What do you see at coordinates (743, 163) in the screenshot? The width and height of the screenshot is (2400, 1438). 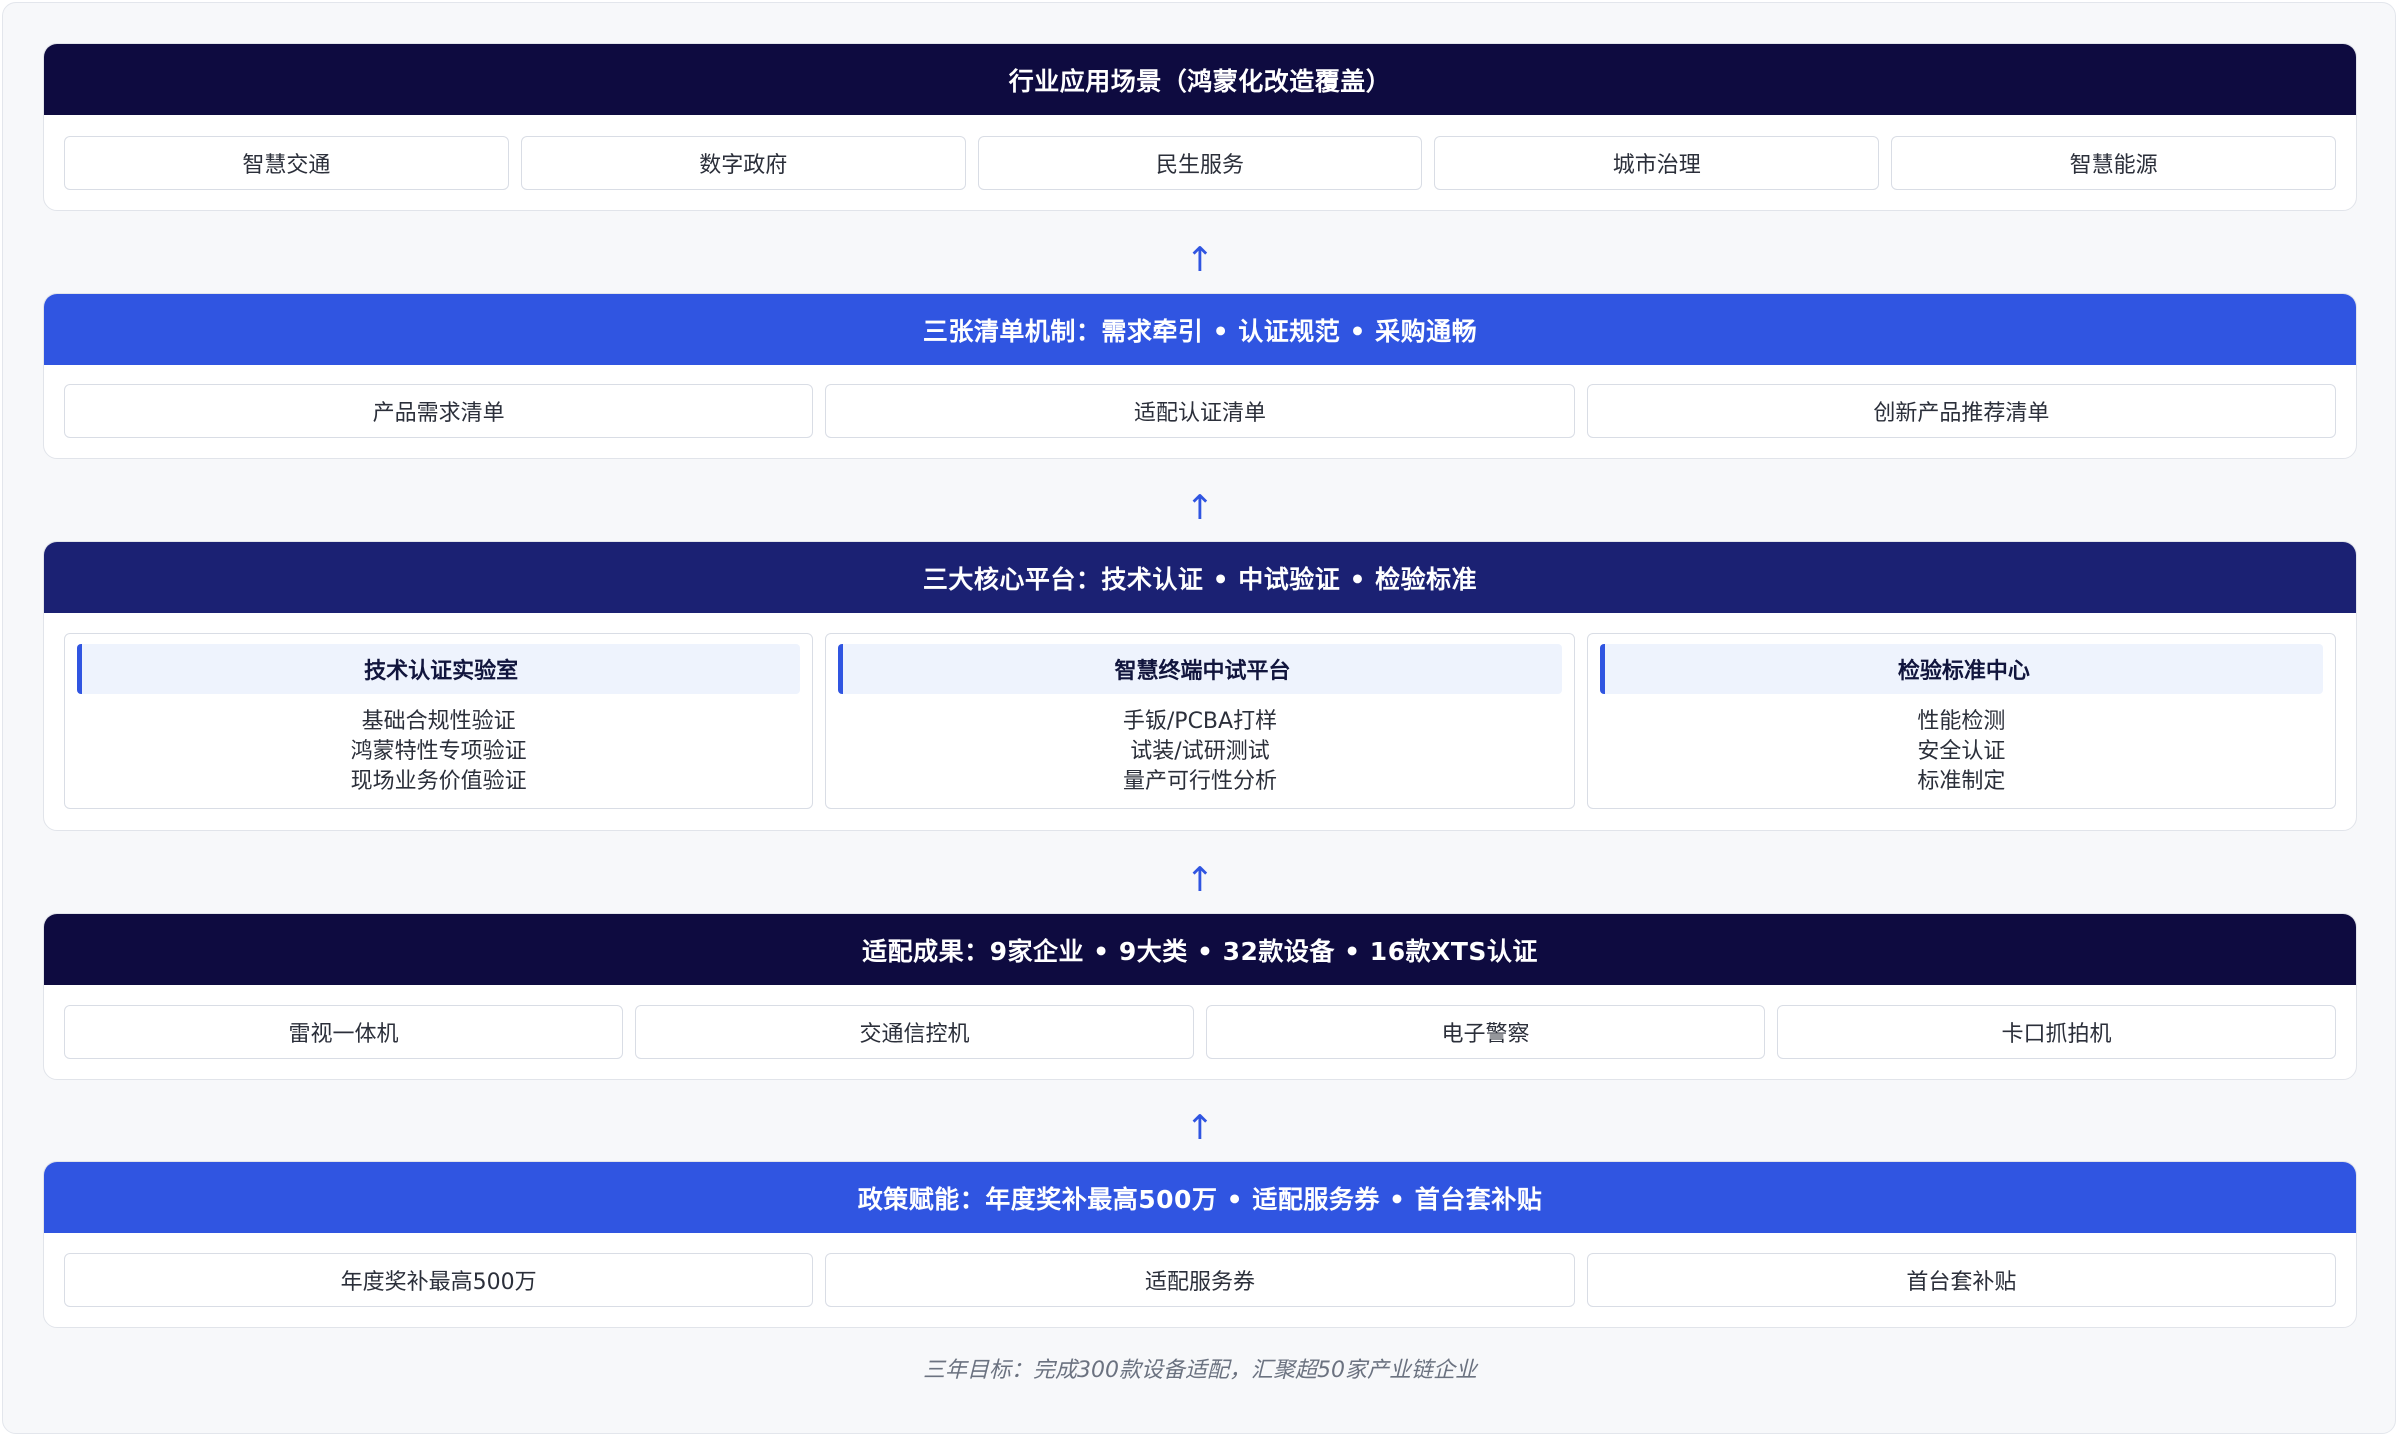 I see `scenario-item: 数字政府` at bounding box center [743, 163].